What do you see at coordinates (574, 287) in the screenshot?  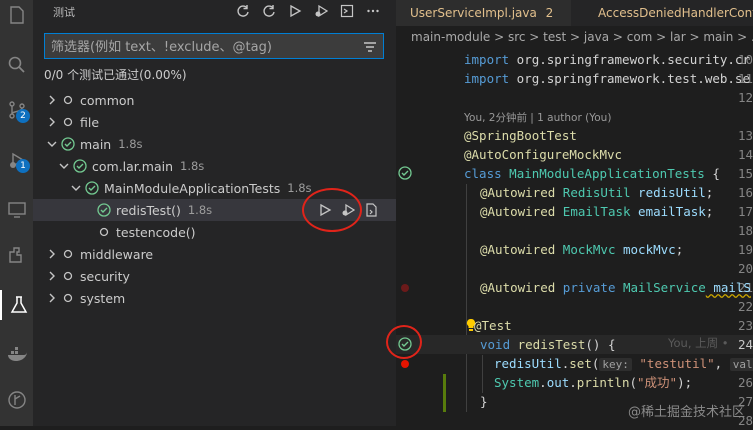 I see `code-line-21: 21 @Autowired private MailService mailS` at bounding box center [574, 287].